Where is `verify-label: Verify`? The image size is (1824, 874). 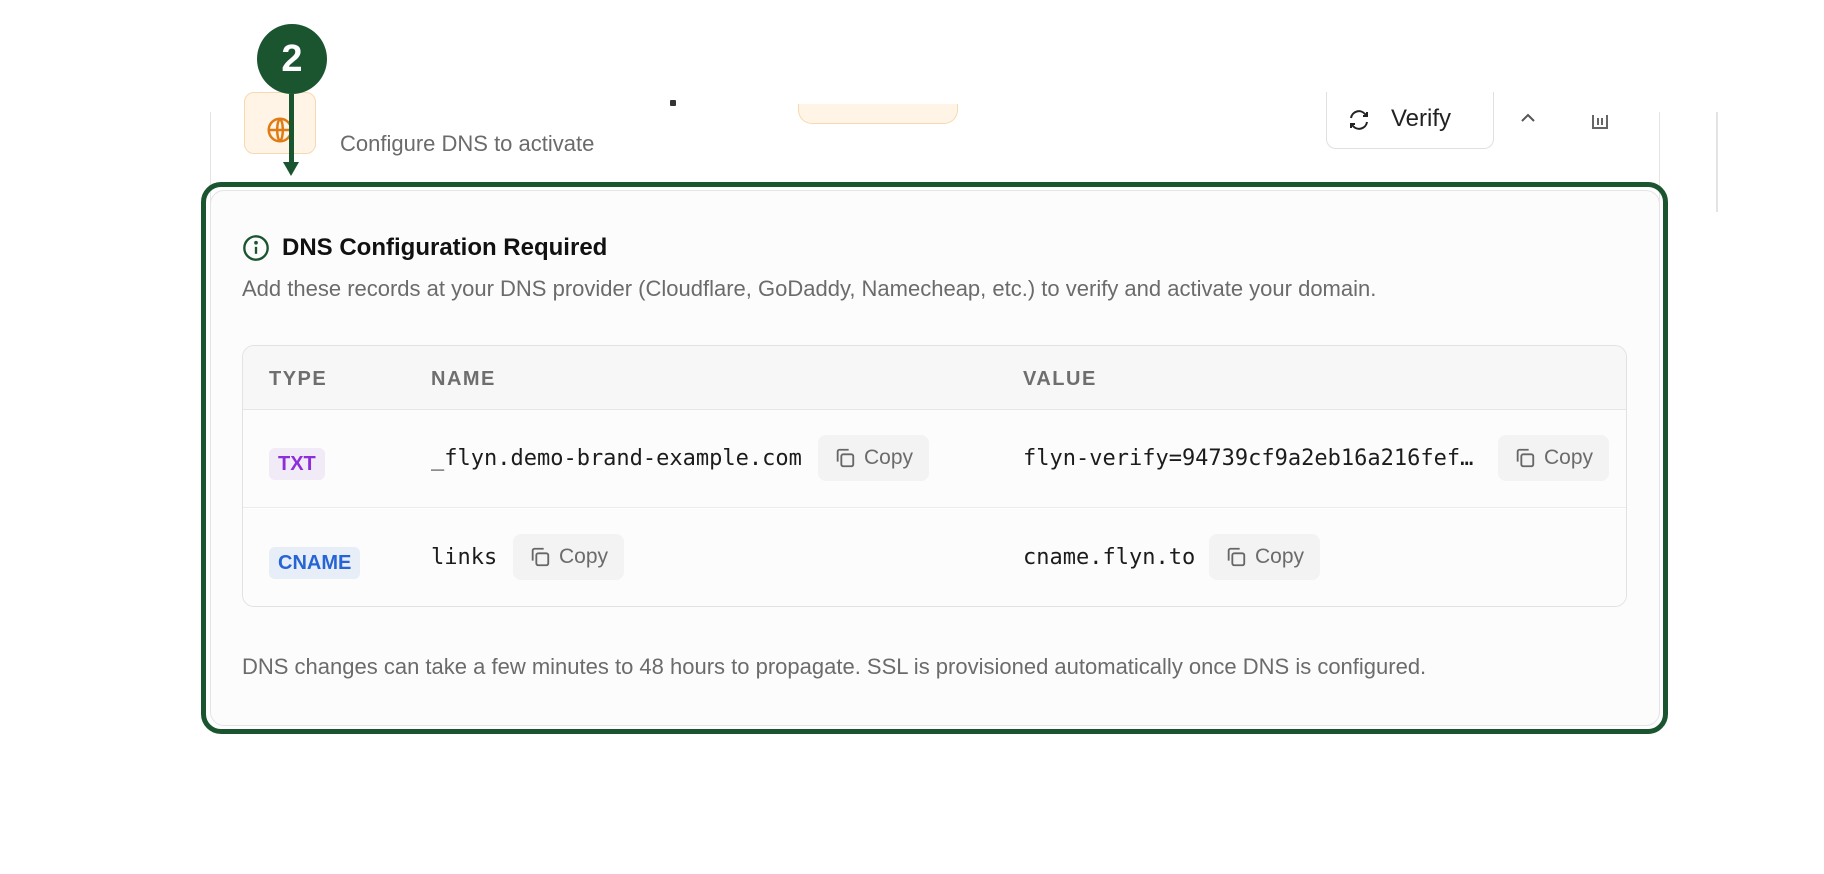
verify-label: Verify is located at coordinates (1421, 118).